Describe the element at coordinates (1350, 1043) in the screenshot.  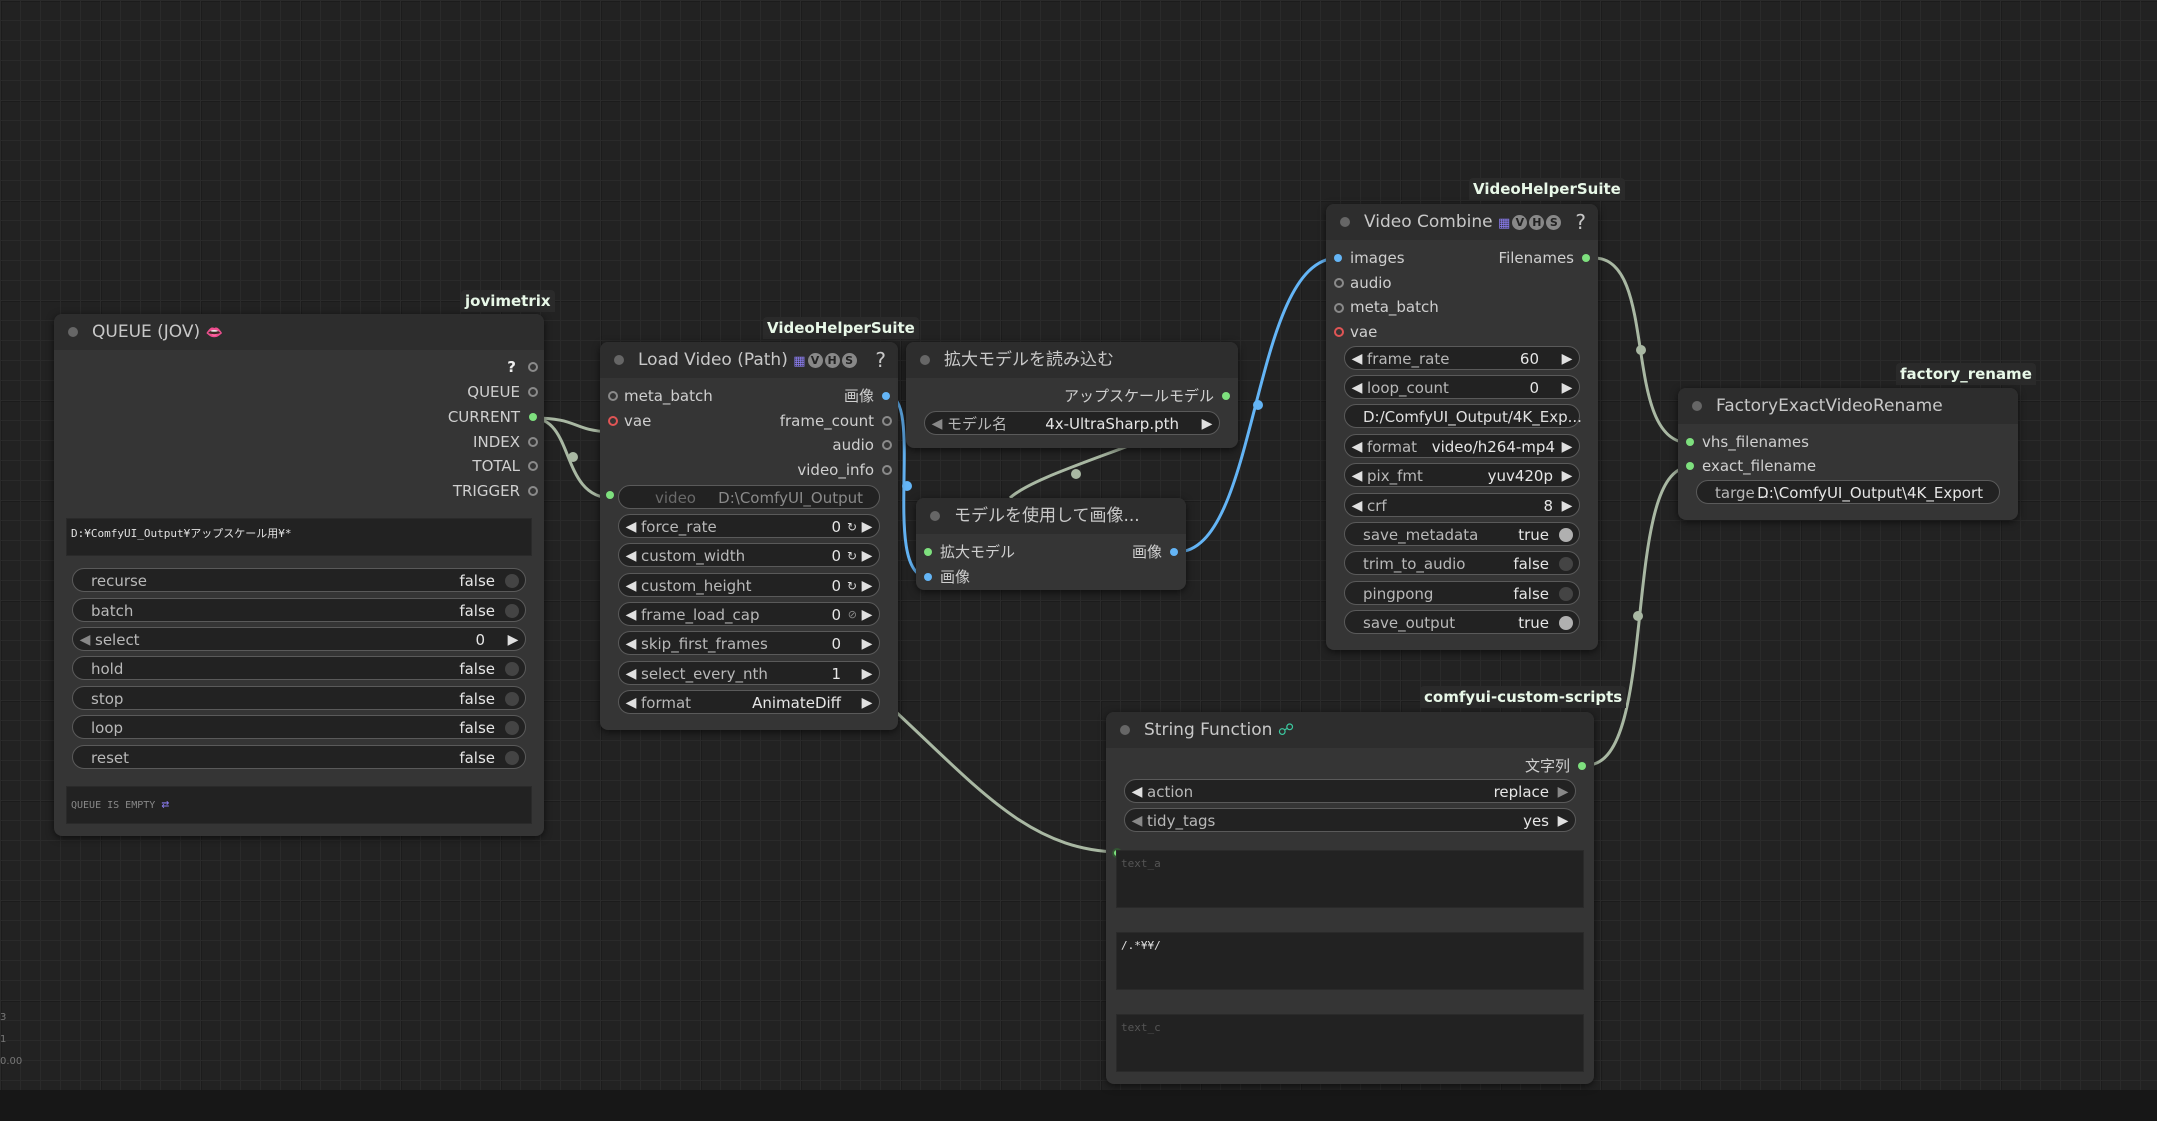
I see `text-c-field: text_c` at that location.